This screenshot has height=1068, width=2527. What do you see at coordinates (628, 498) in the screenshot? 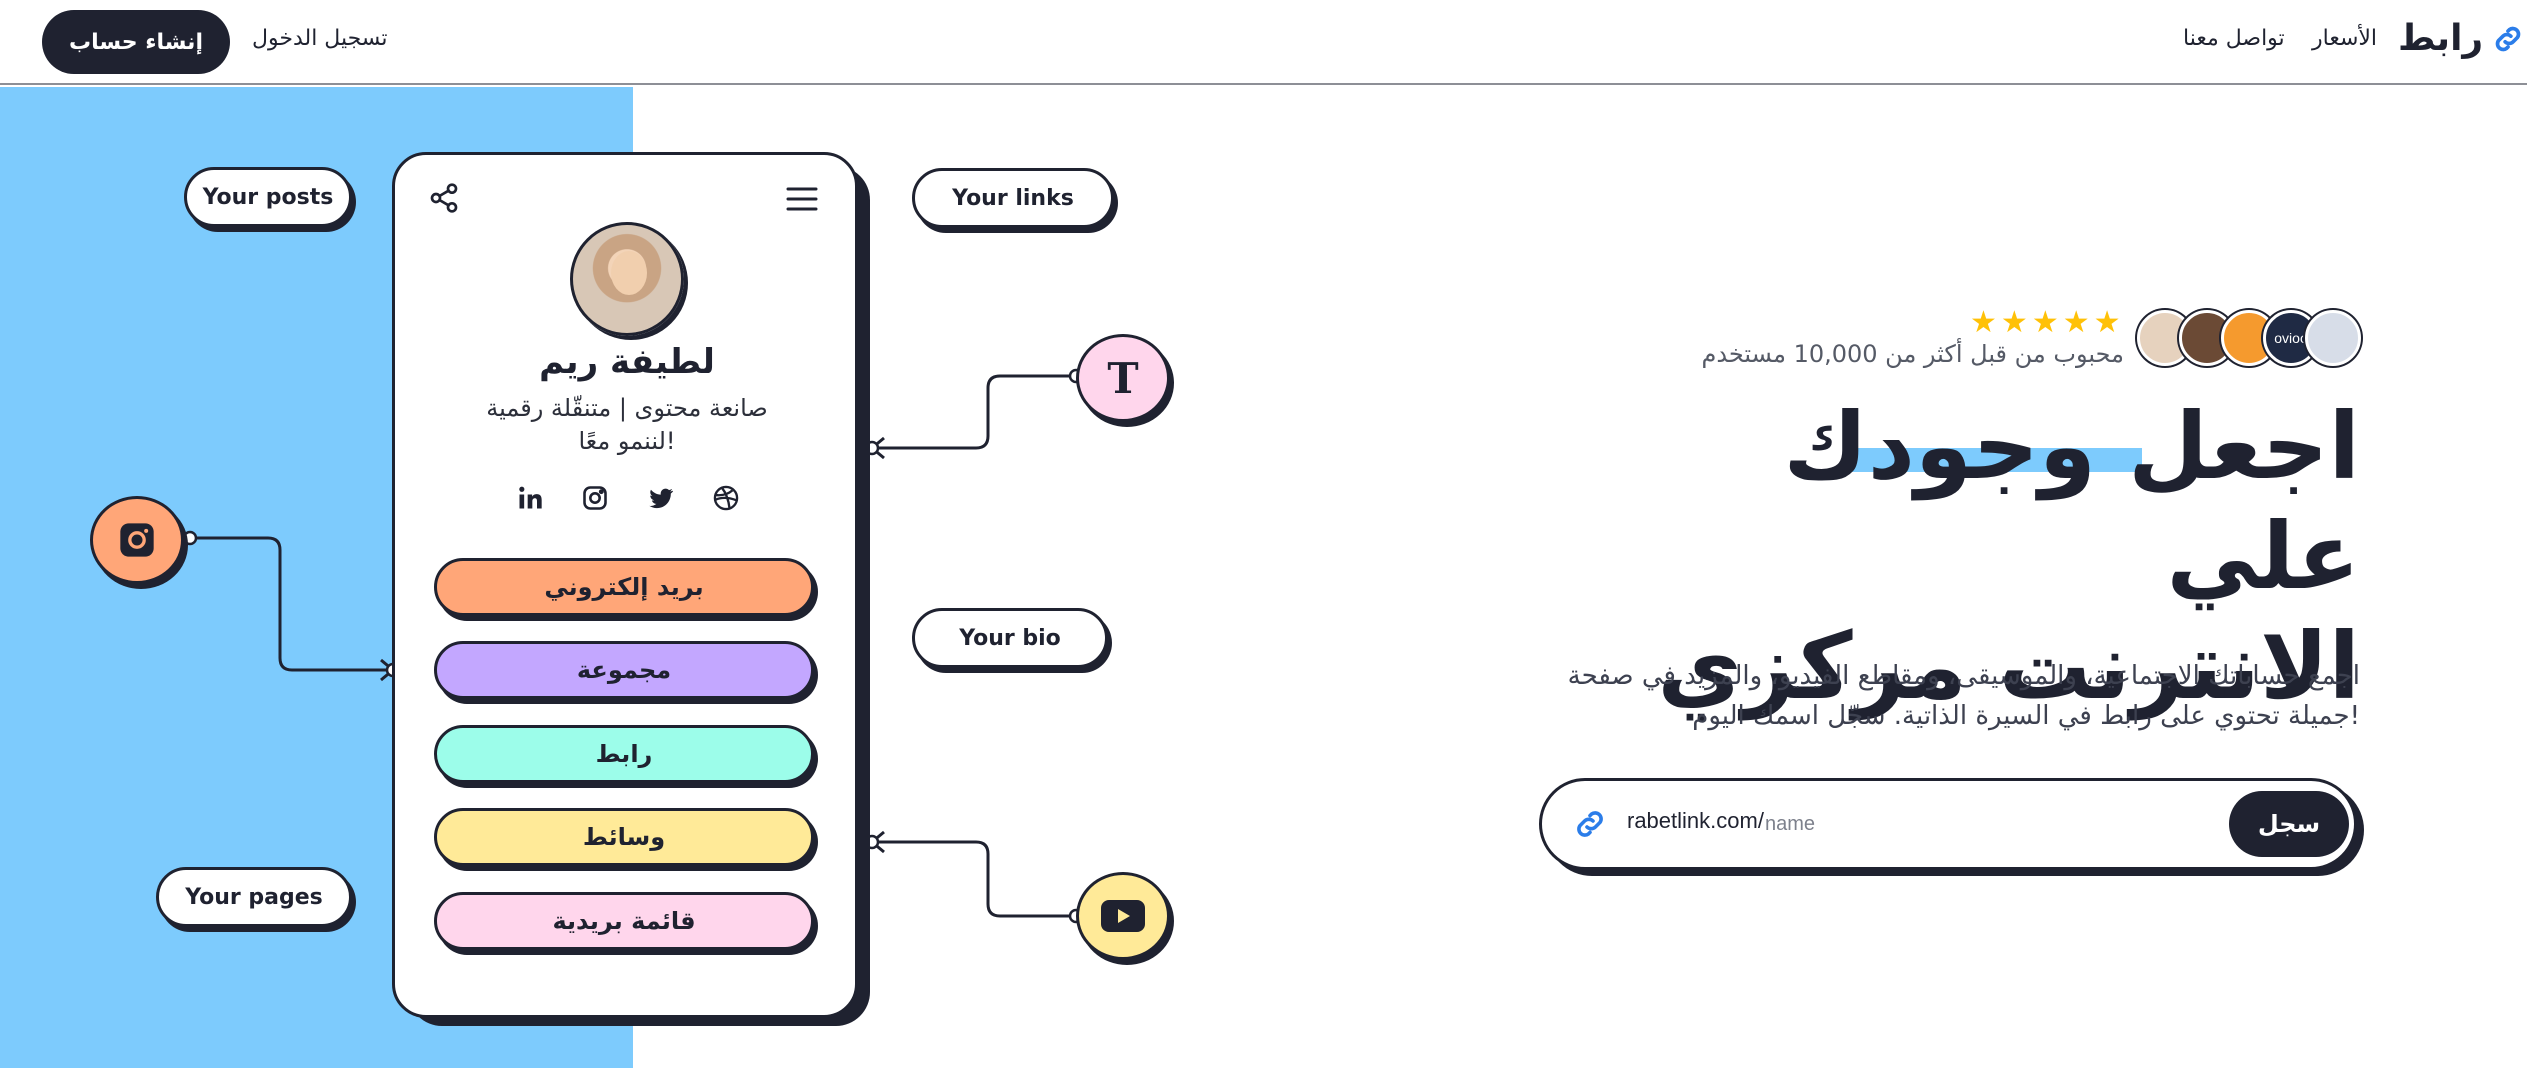
I see `social-icons-row` at bounding box center [628, 498].